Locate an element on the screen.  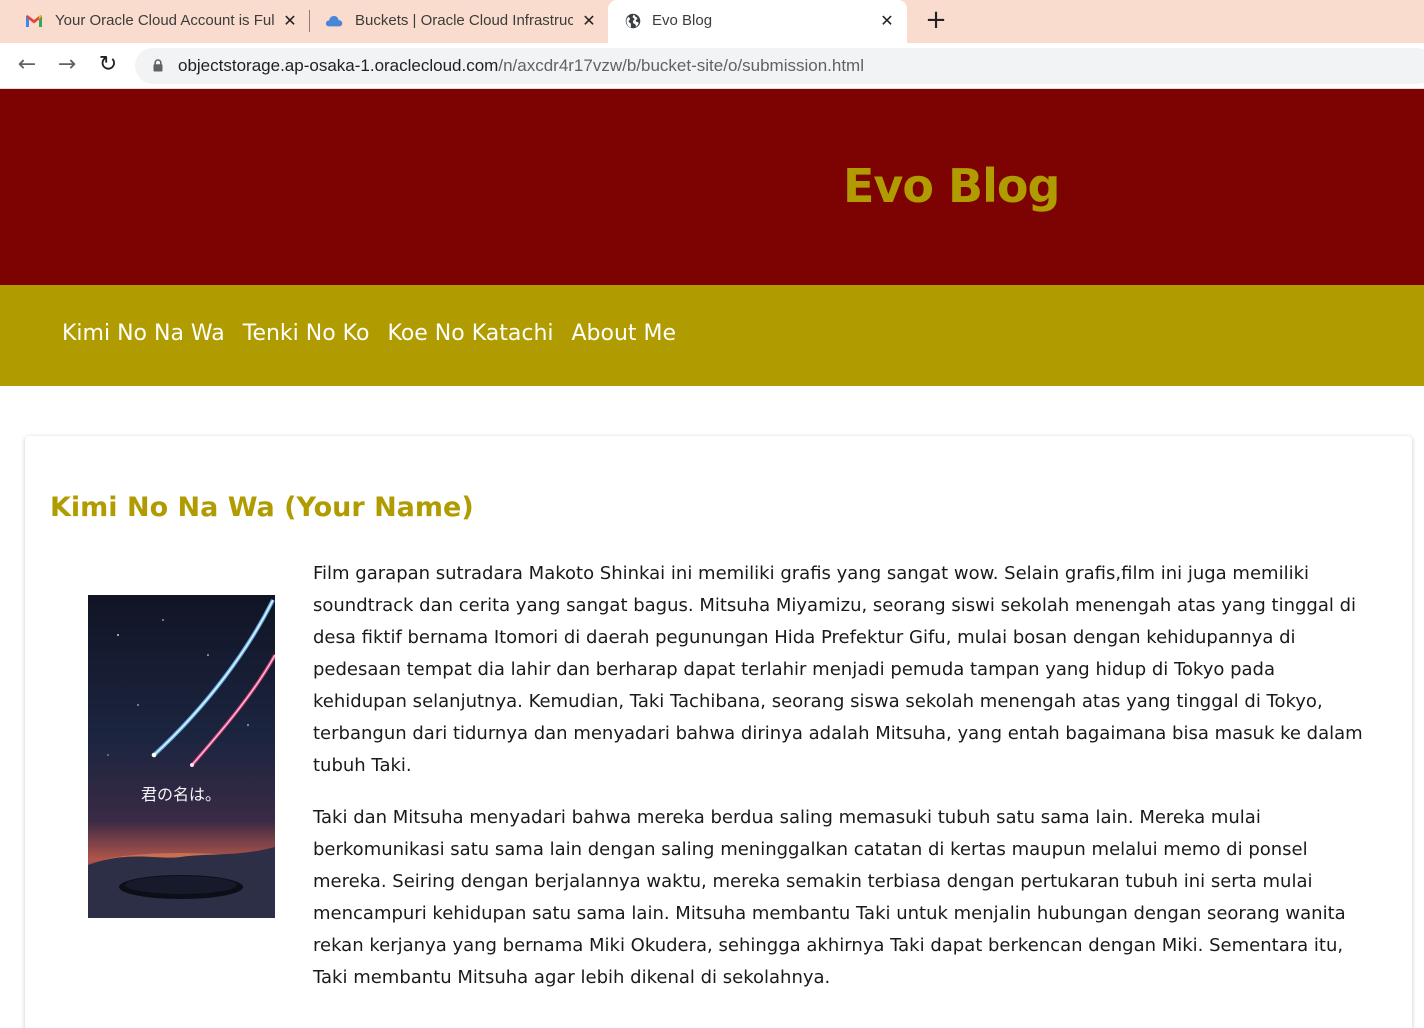
poster-container: 君の名は。 is located at coordinates (181, 769).